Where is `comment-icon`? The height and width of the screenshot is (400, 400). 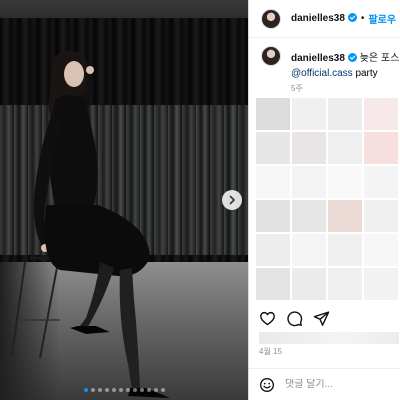
comment-icon is located at coordinates (294, 318).